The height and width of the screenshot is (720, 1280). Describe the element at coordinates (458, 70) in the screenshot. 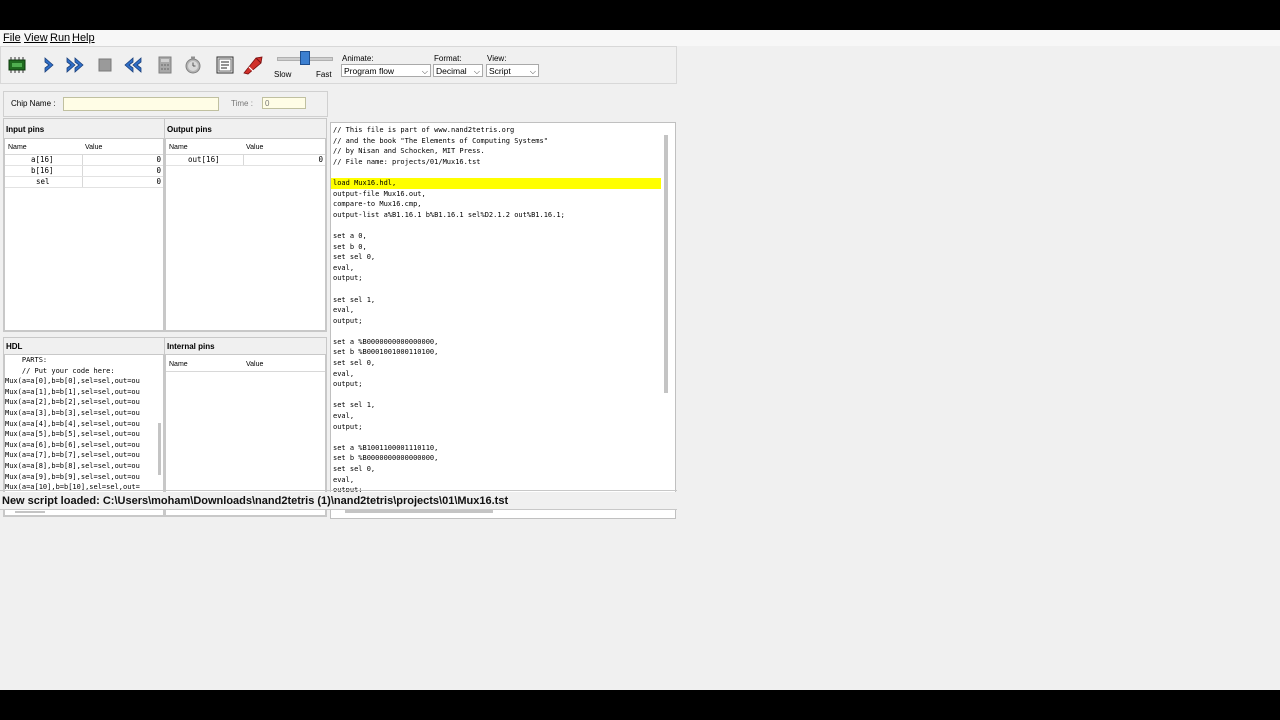

I see `format-select: Decimal ⌵` at that location.